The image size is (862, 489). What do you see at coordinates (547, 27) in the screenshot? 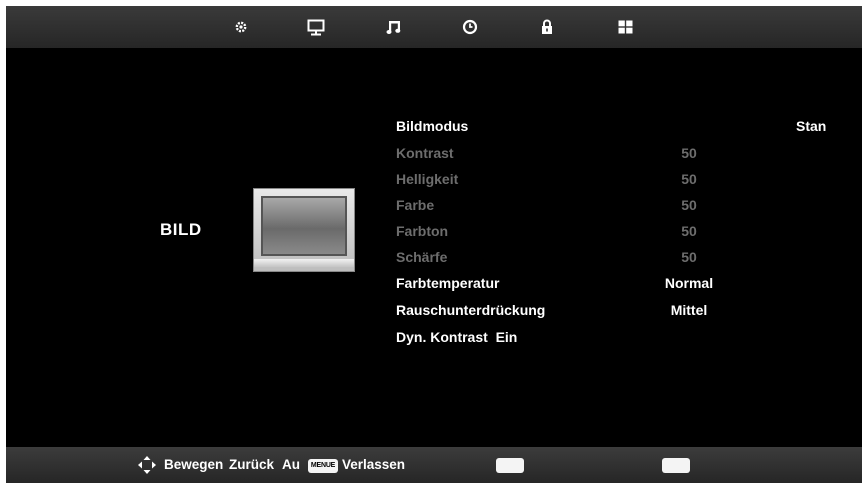
I see `lock-icon` at bounding box center [547, 27].